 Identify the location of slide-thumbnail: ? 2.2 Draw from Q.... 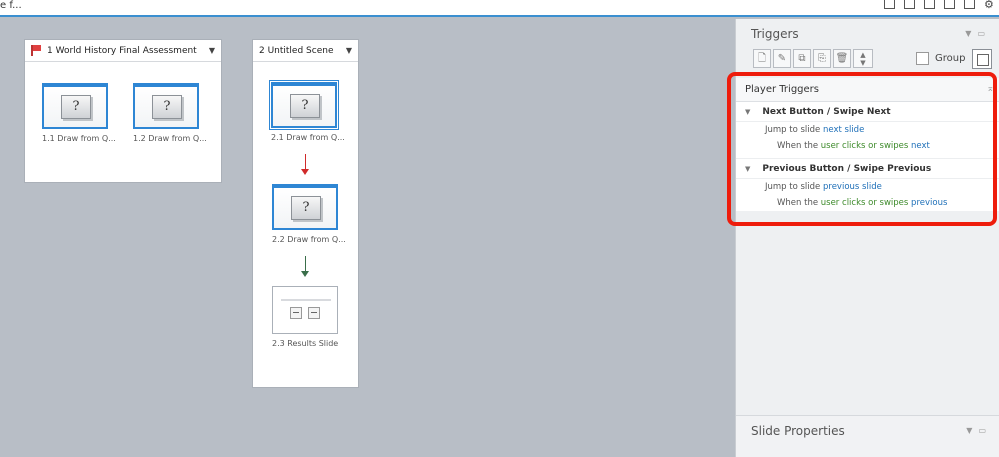
(309, 214).